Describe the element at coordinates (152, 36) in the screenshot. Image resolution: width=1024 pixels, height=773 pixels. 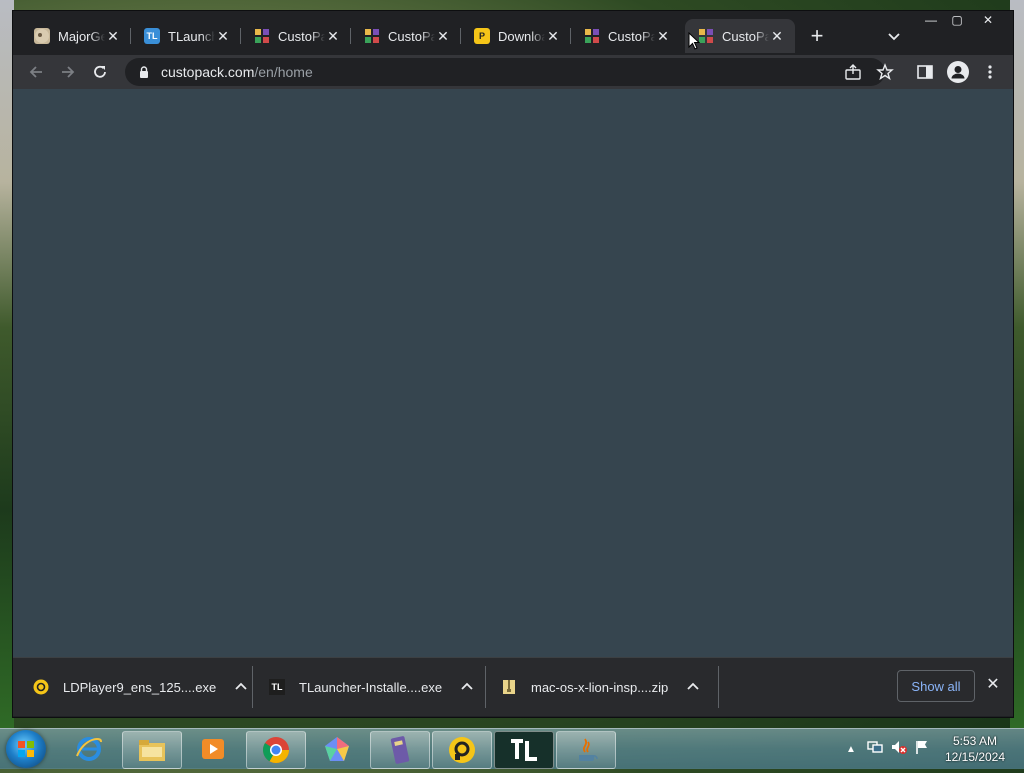
I see `tlauncher-favicon-icon: TL` at that location.